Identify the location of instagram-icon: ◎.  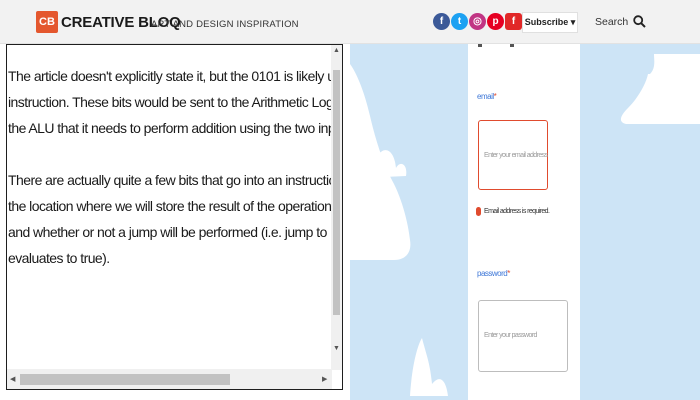
(477, 21).